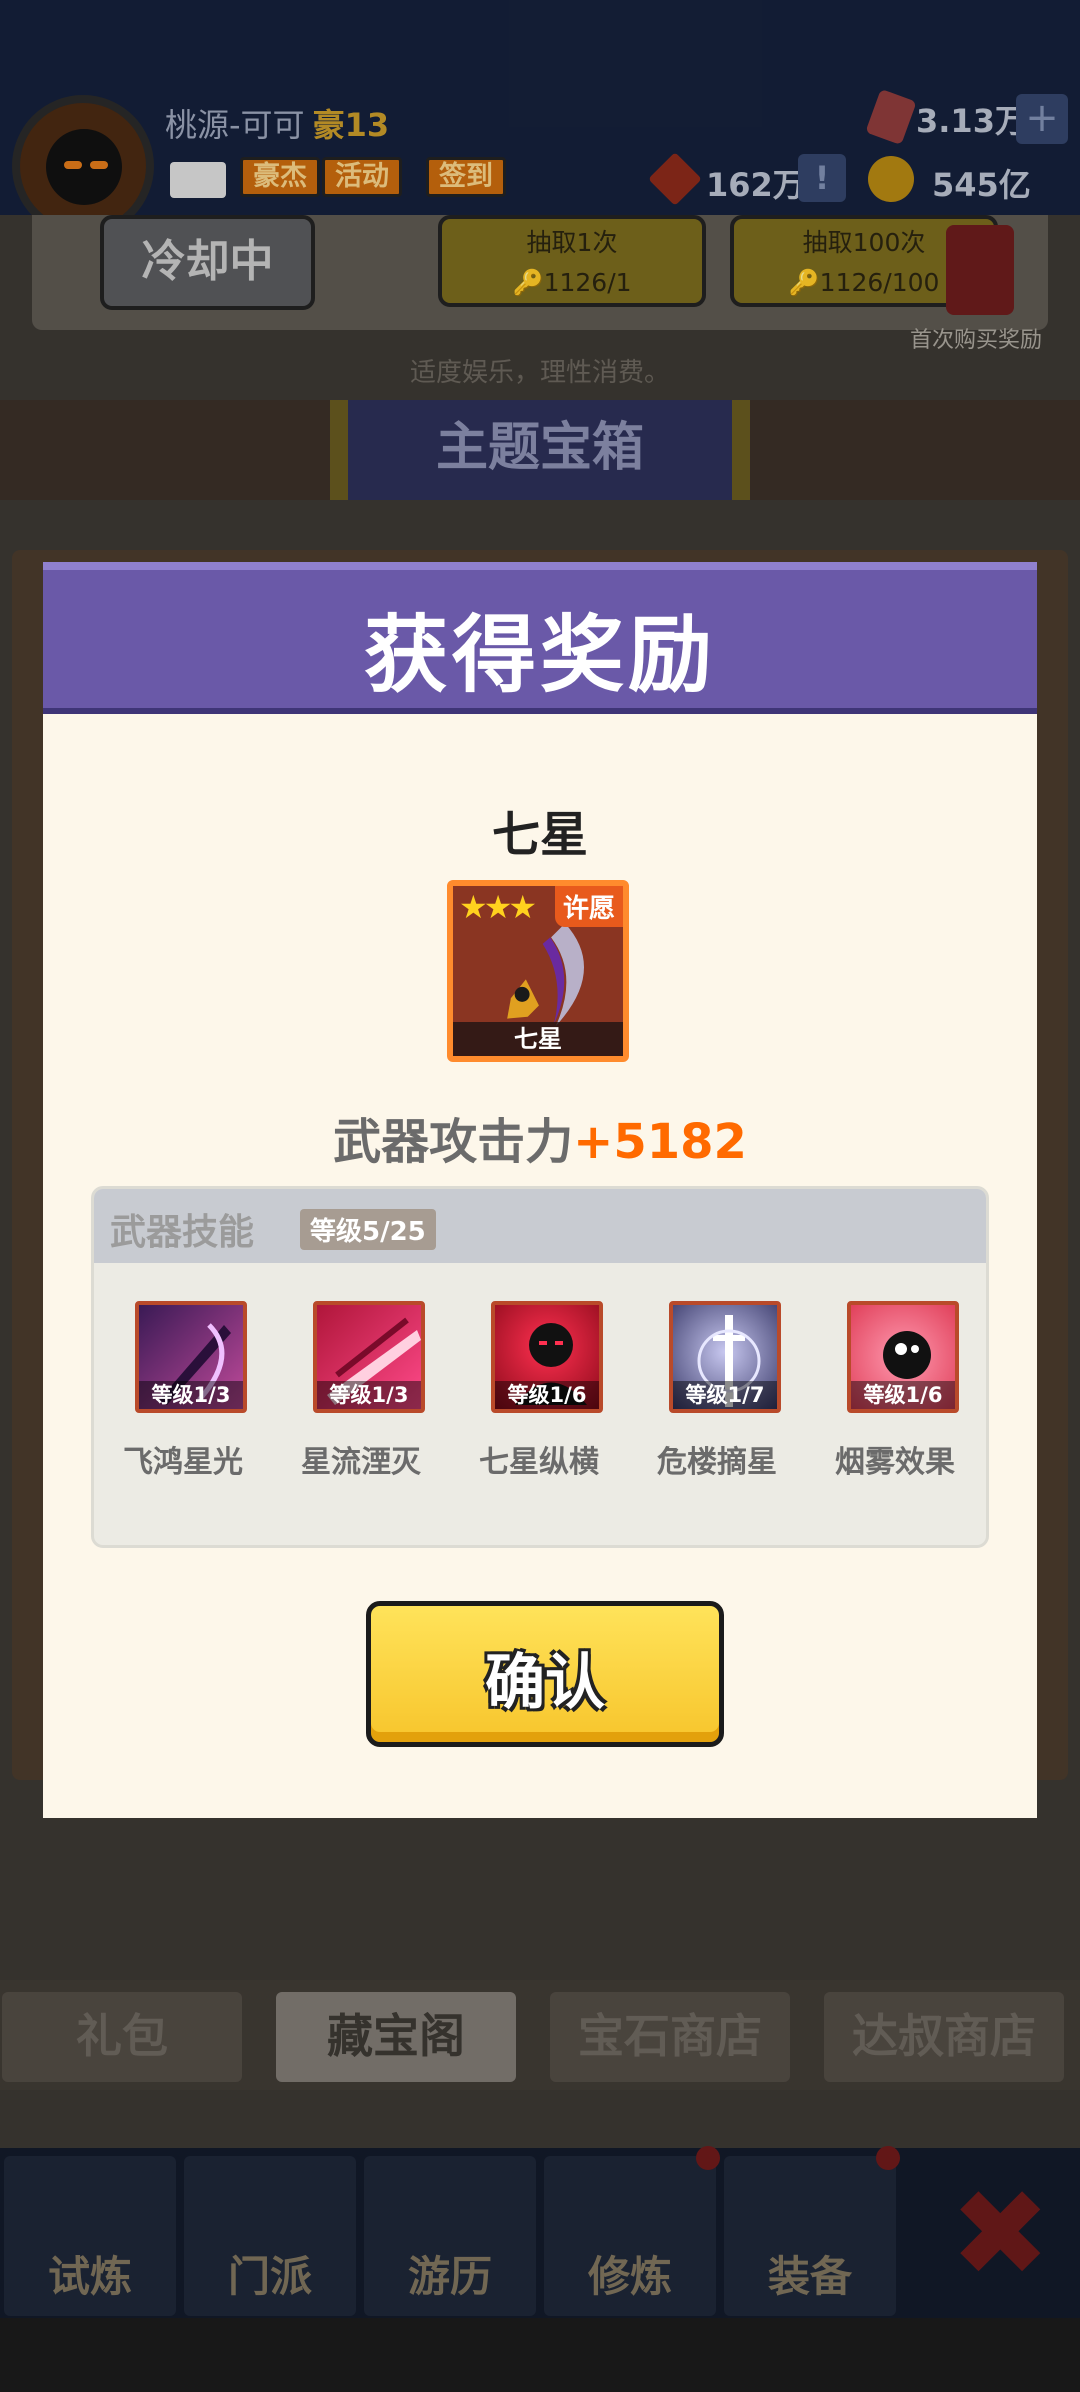  I want to click on skill-item: 等级1/3 星流湮灭, so click(361, 1391).